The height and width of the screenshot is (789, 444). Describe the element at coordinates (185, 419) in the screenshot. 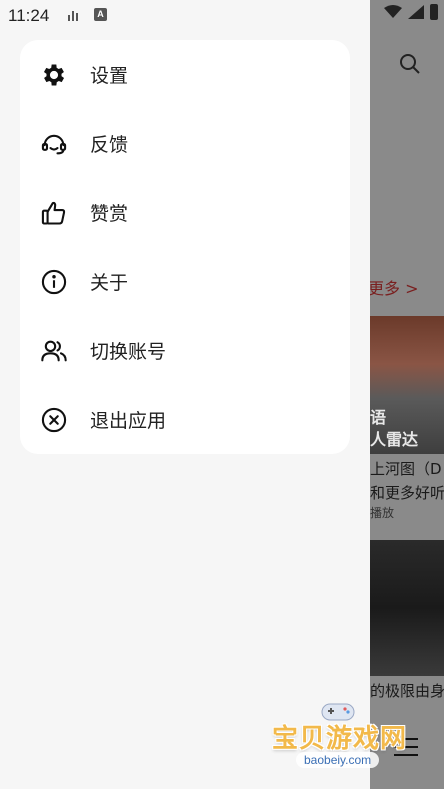

I see `menu-item-exit-app: 退出应用` at that location.